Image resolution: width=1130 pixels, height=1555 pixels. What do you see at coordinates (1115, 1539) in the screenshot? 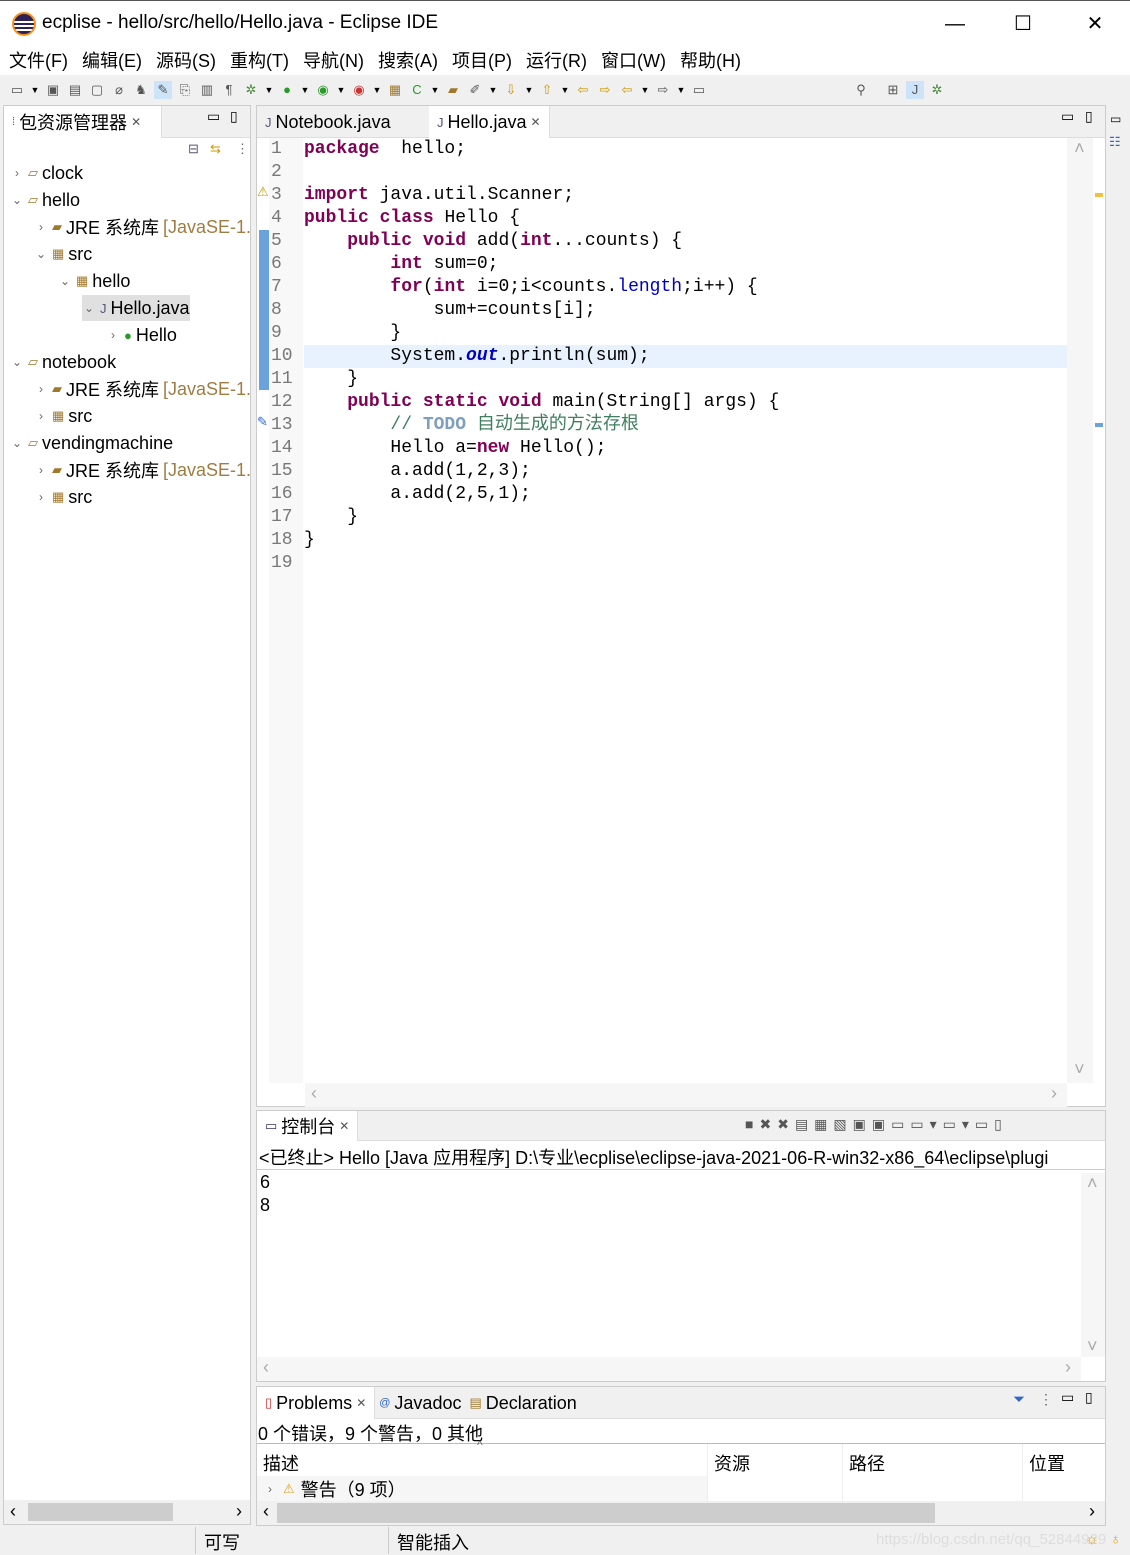
I see `lightbulb-icon: ♁` at bounding box center [1115, 1539].